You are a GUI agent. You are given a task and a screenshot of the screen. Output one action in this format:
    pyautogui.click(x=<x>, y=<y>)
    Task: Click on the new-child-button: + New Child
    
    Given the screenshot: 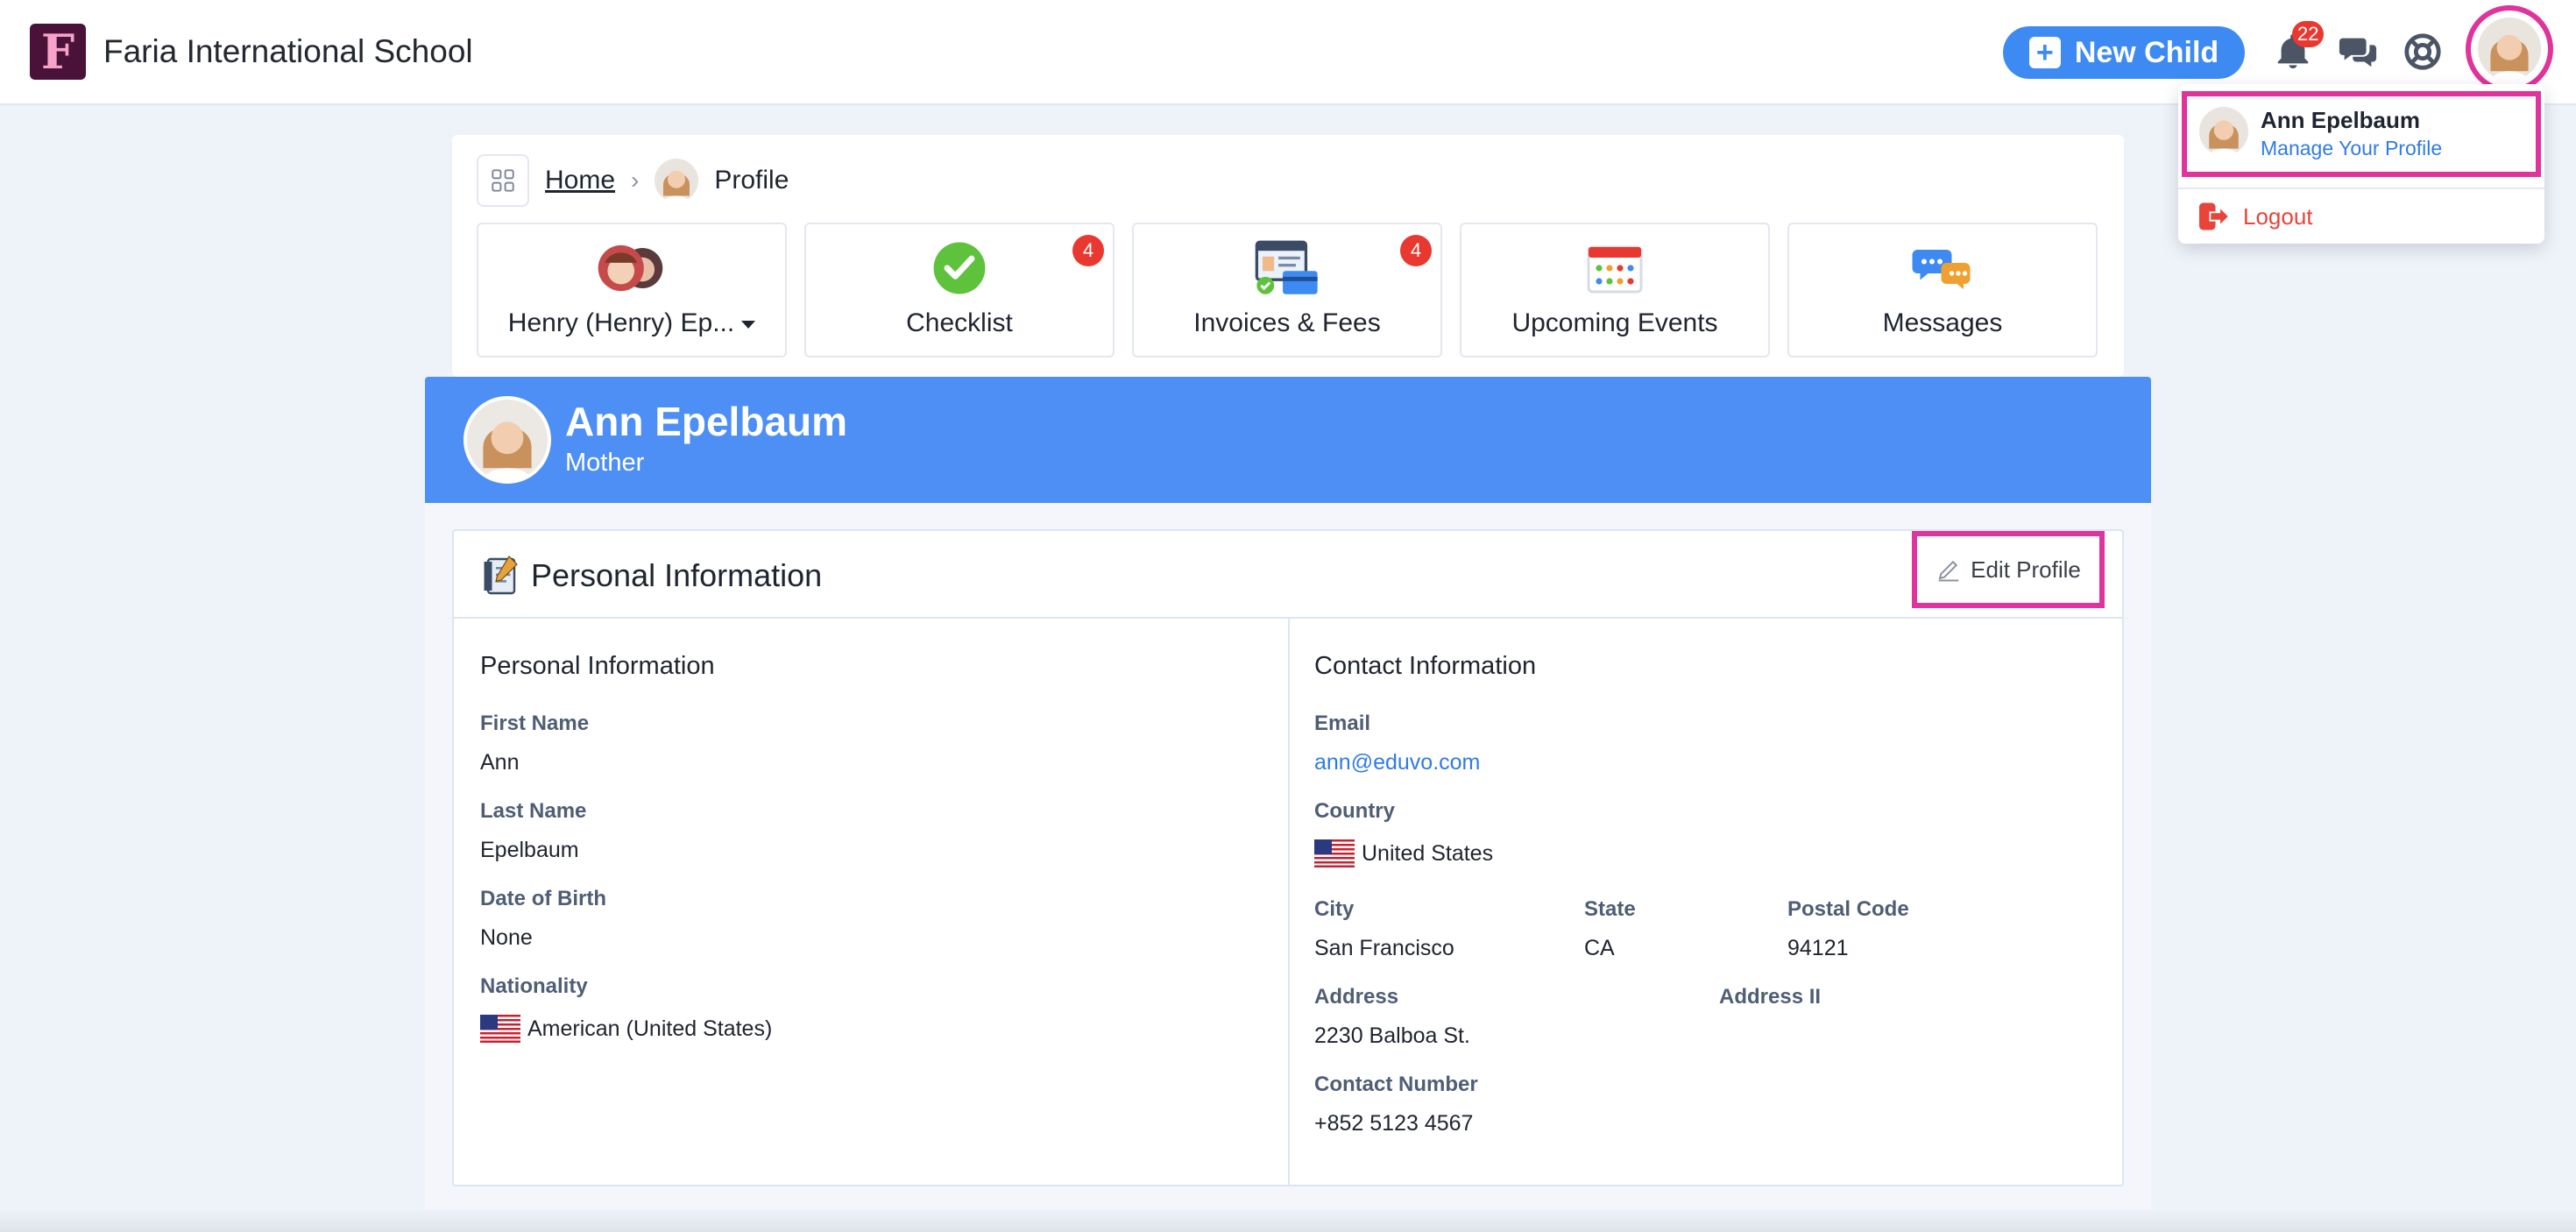 What is the action you would take?
    pyautogui.click(x=2124, y=52)
    